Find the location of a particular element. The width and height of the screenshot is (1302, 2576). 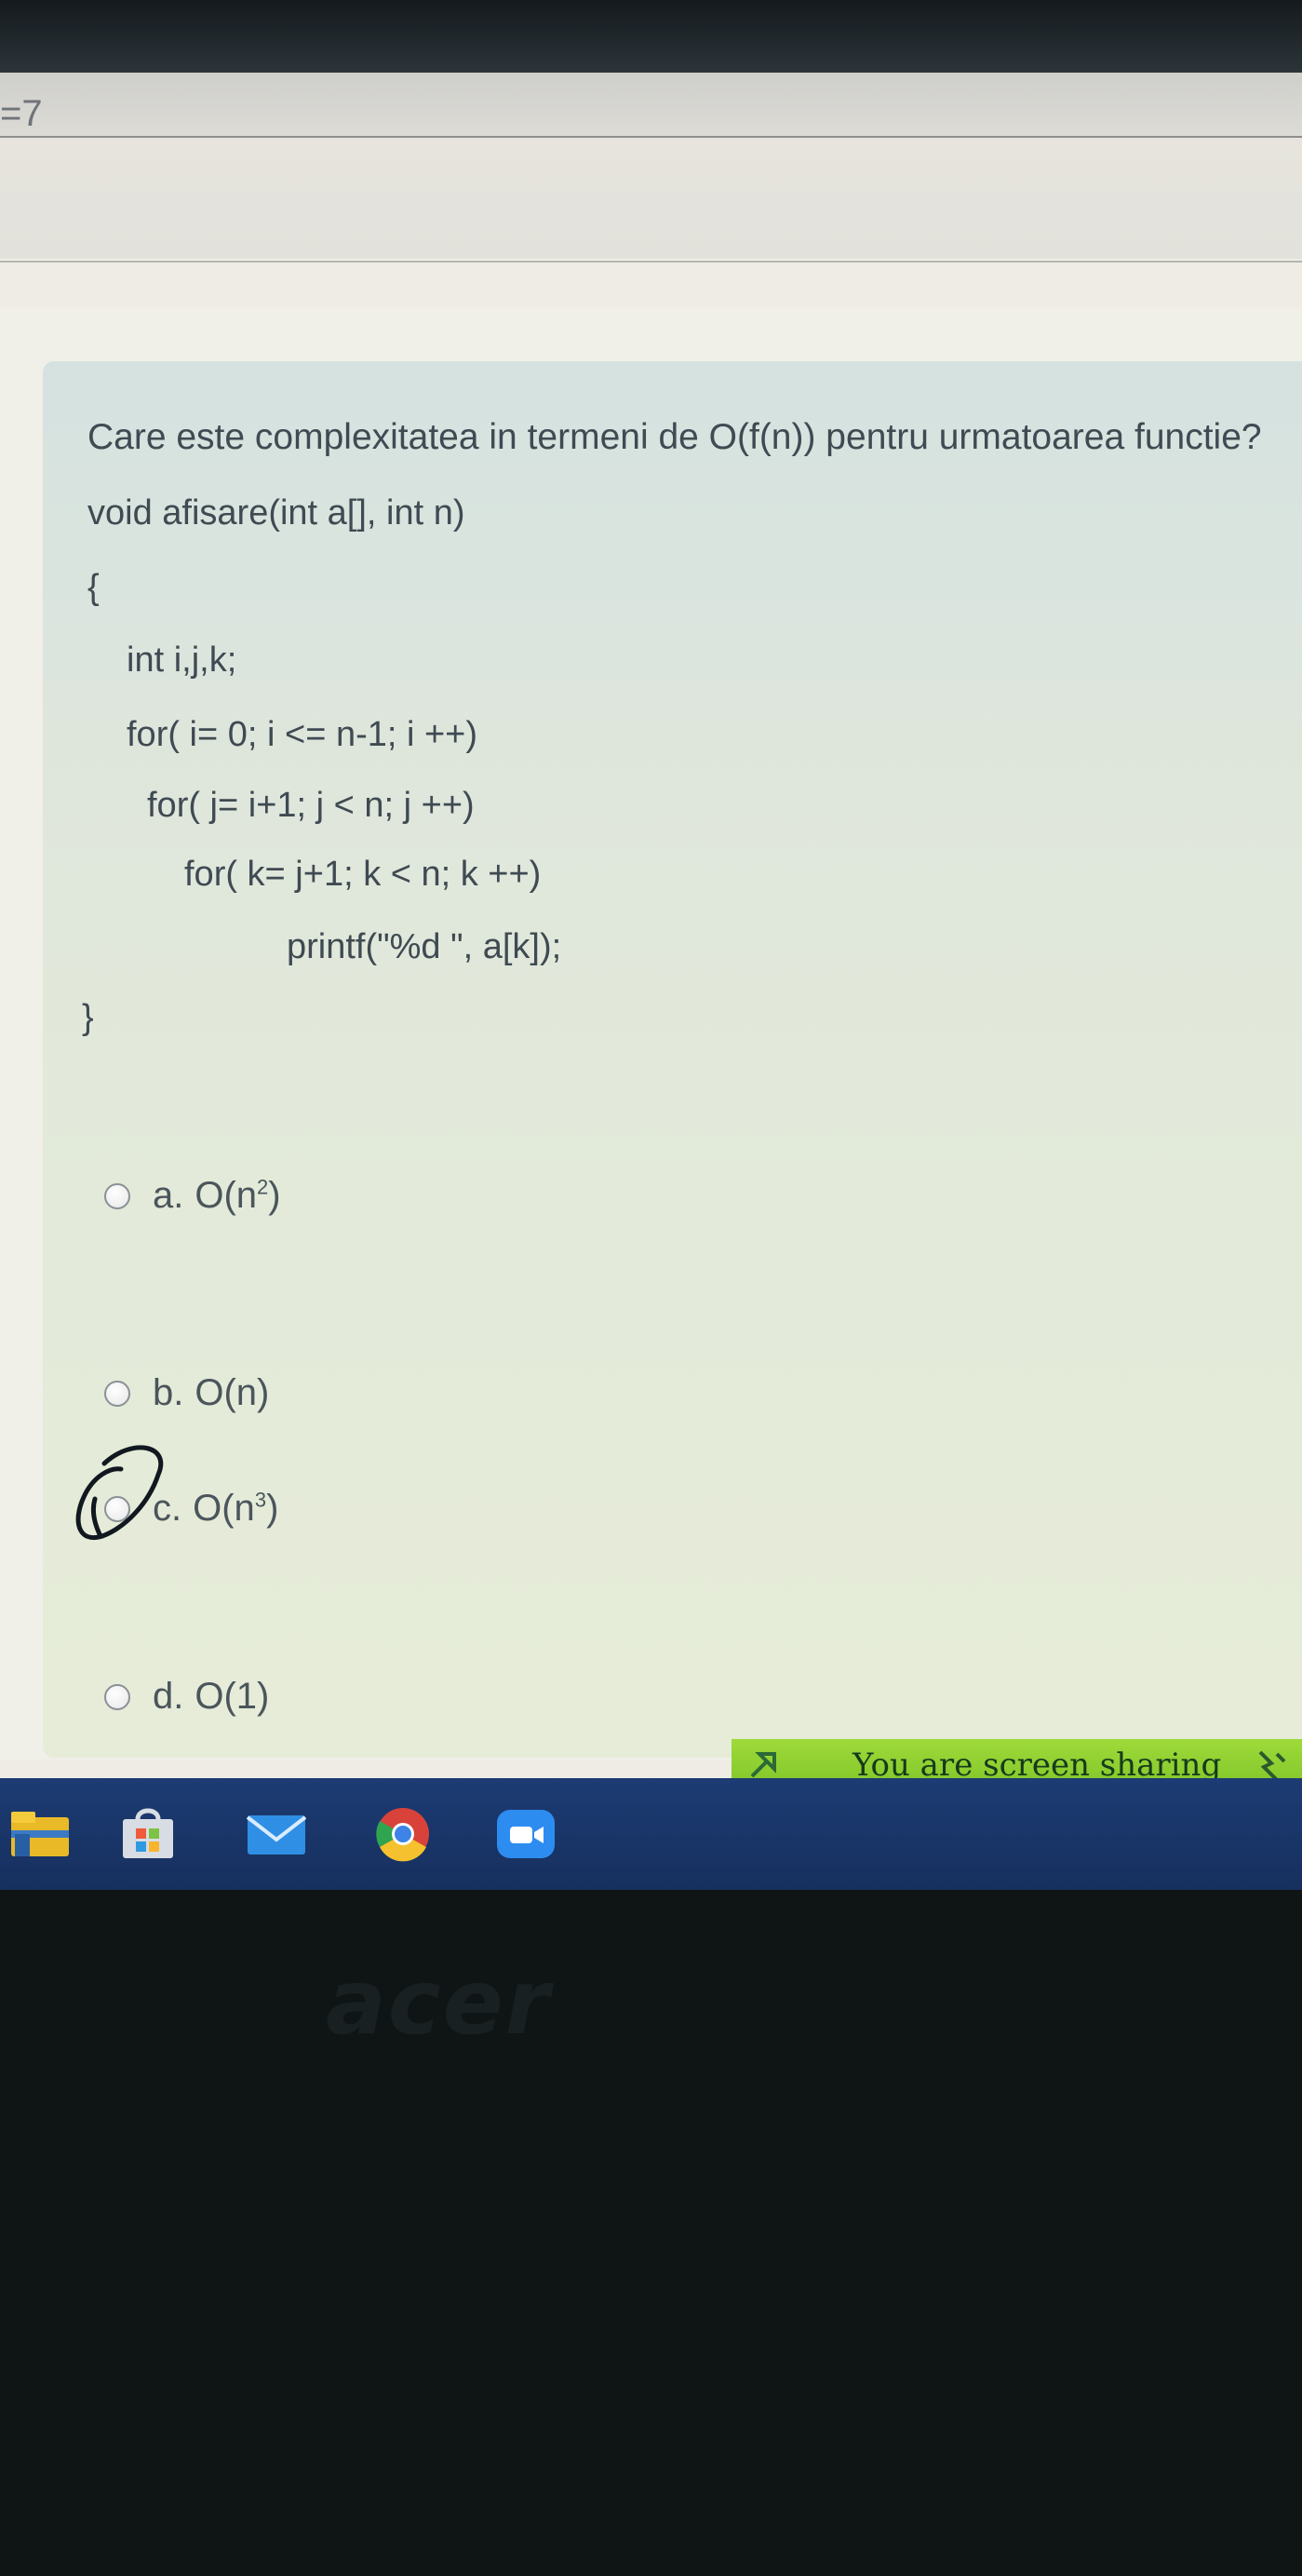

header-band is located at coordinates (651, 198).